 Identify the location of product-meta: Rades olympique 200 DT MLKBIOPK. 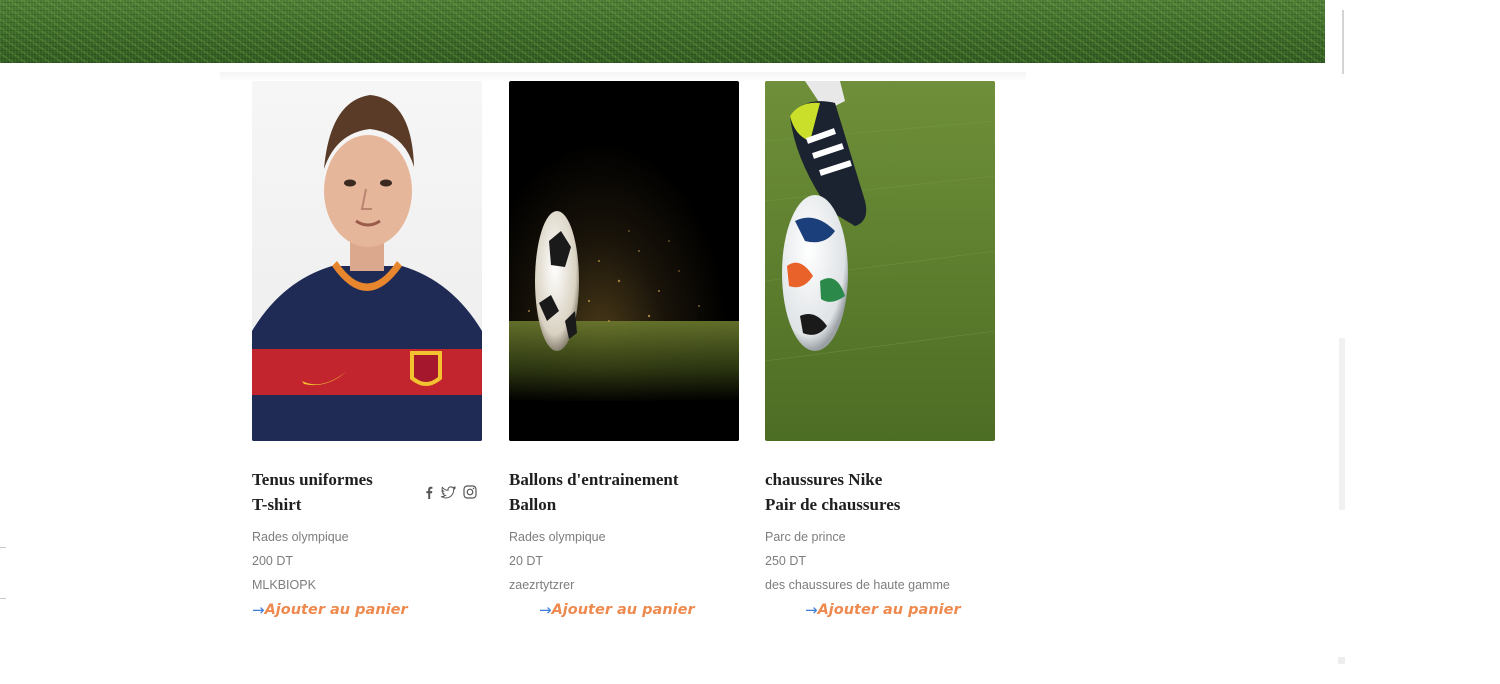
(368, 561).